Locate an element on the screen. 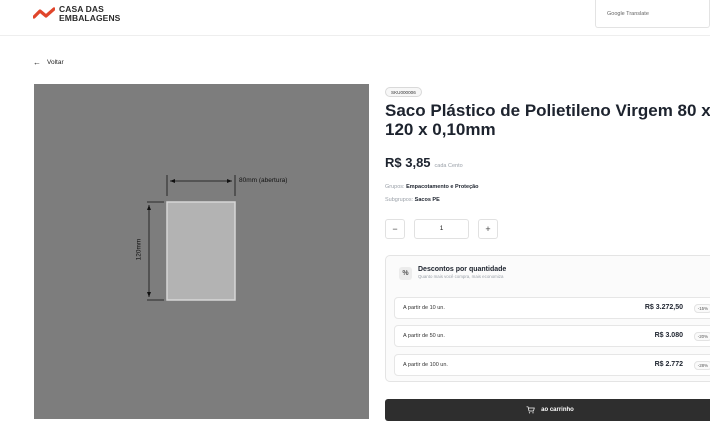 This screenshot has height=421, width=710. tier-discount-badge: -28% is located at coordinates (701, 365).